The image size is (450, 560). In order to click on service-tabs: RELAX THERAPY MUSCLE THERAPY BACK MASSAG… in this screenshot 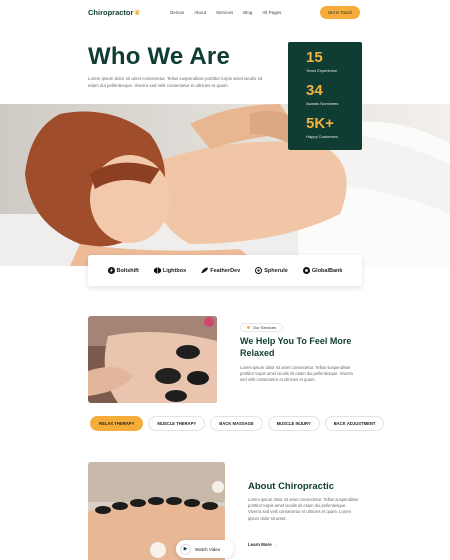, I will do `click(237, 423)`.